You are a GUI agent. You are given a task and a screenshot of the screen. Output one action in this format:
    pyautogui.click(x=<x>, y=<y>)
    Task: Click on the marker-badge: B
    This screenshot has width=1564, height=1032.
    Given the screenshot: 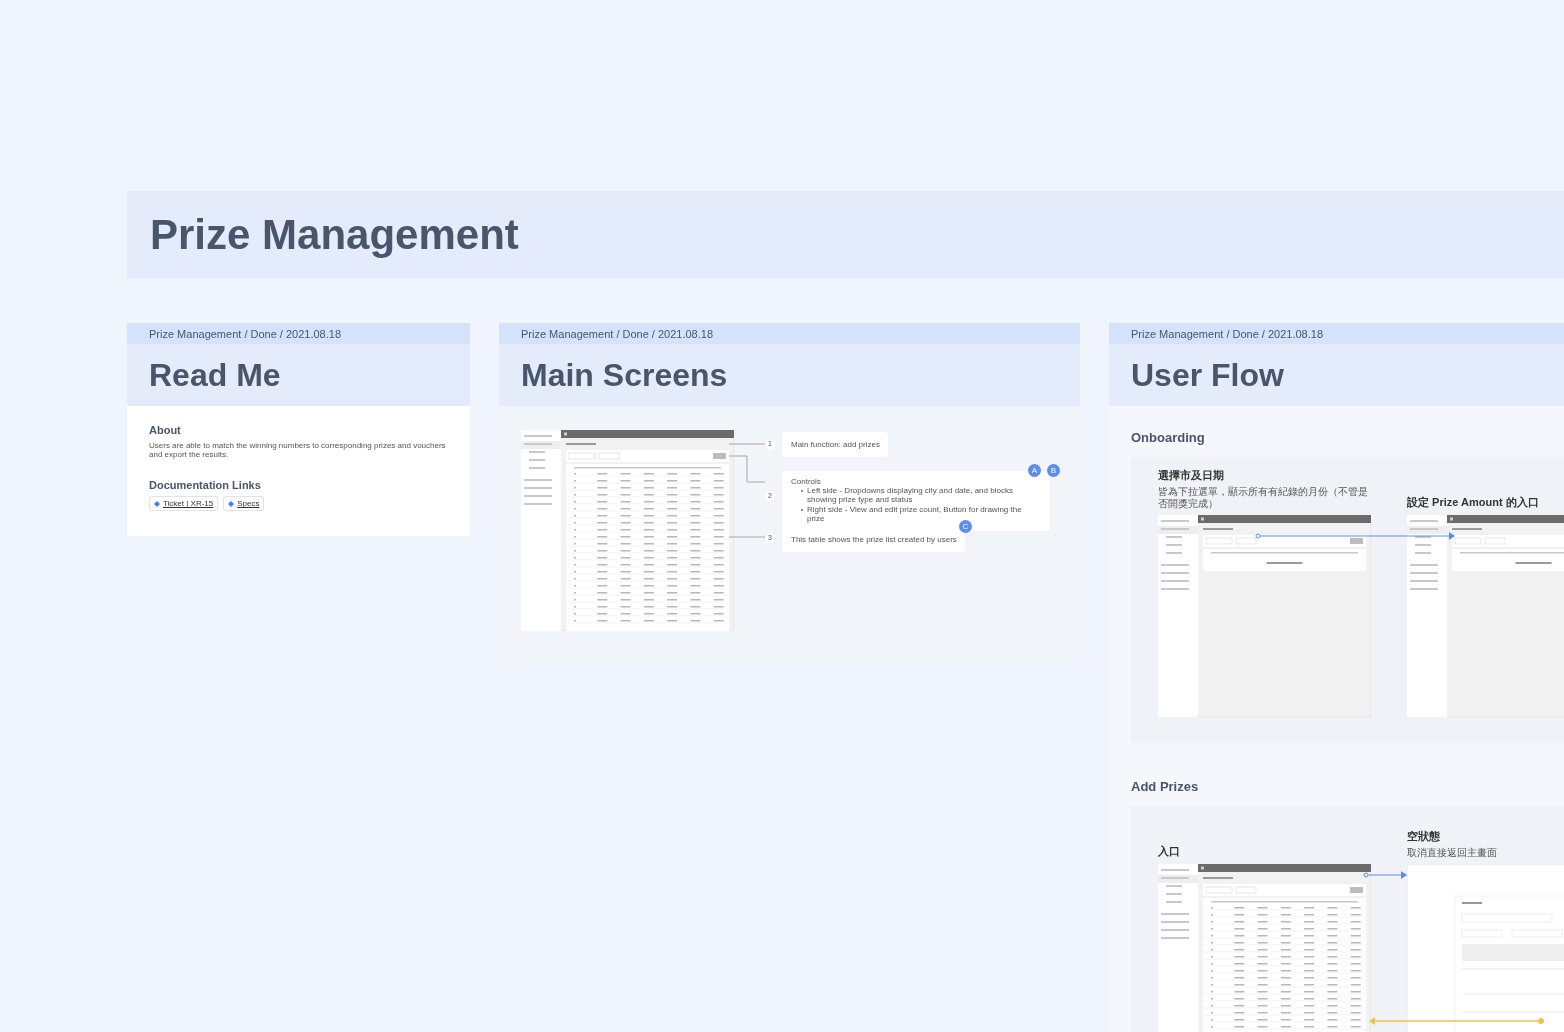 What is the action you would take?
    pyautogui.click(x=1053, y=470)
    